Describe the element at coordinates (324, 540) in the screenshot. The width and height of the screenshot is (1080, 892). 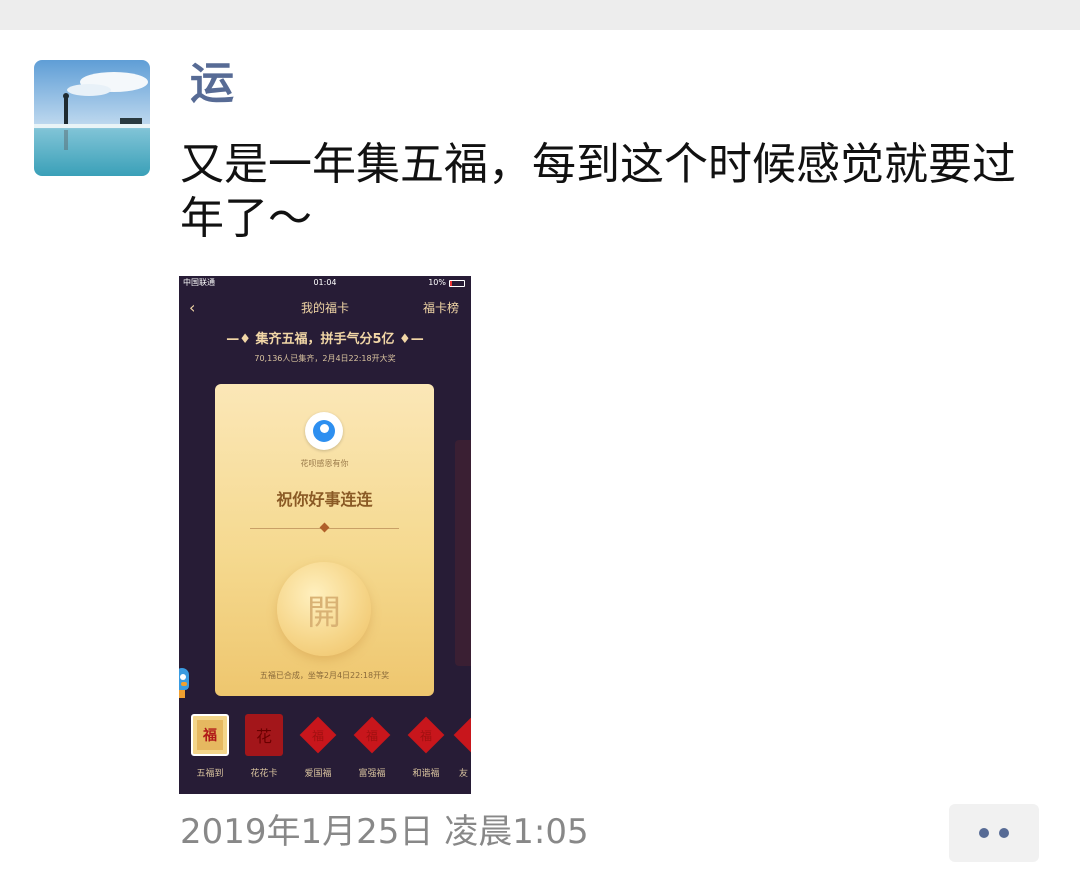
I see `blessing-card: 花呗感恩有你 祝你好事连连 開 五福已合成，坐等2月4日22:18开奖` at that location.